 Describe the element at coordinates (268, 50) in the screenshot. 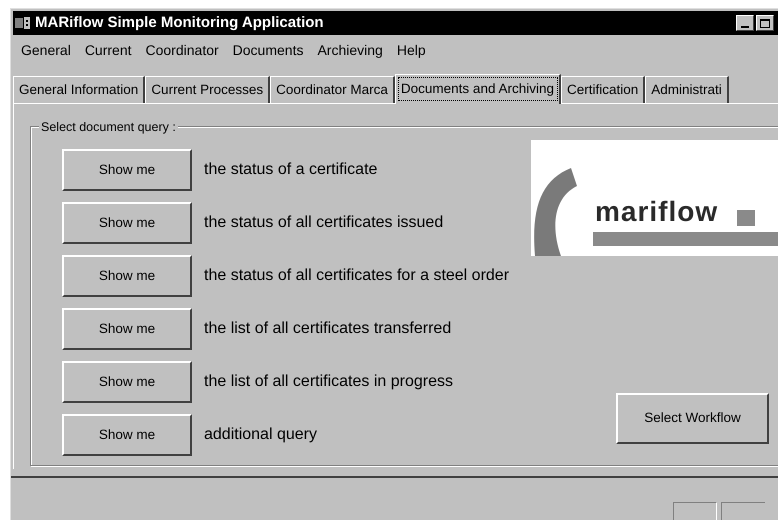

I see `menu-item: Documents` at that location.